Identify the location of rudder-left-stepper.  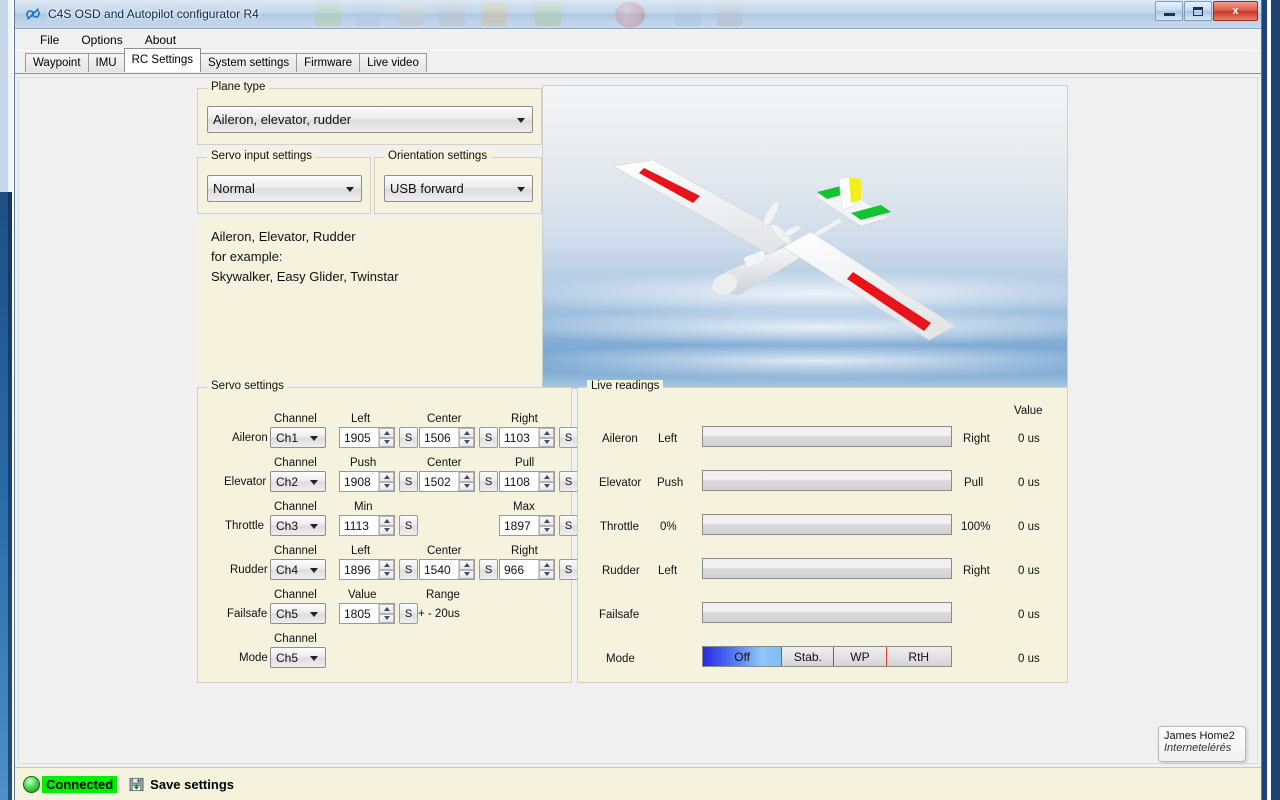
(386, 569).